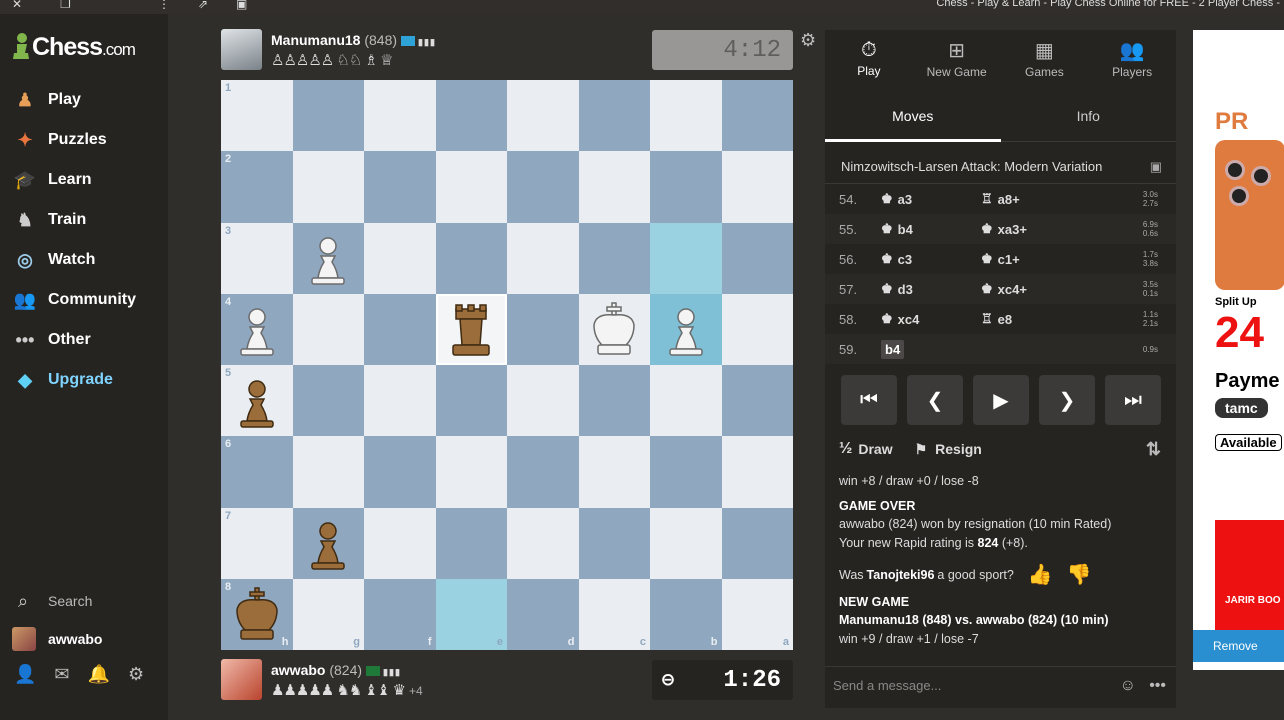  I want to click on more-options-icon: •••, so click(1157, 686).